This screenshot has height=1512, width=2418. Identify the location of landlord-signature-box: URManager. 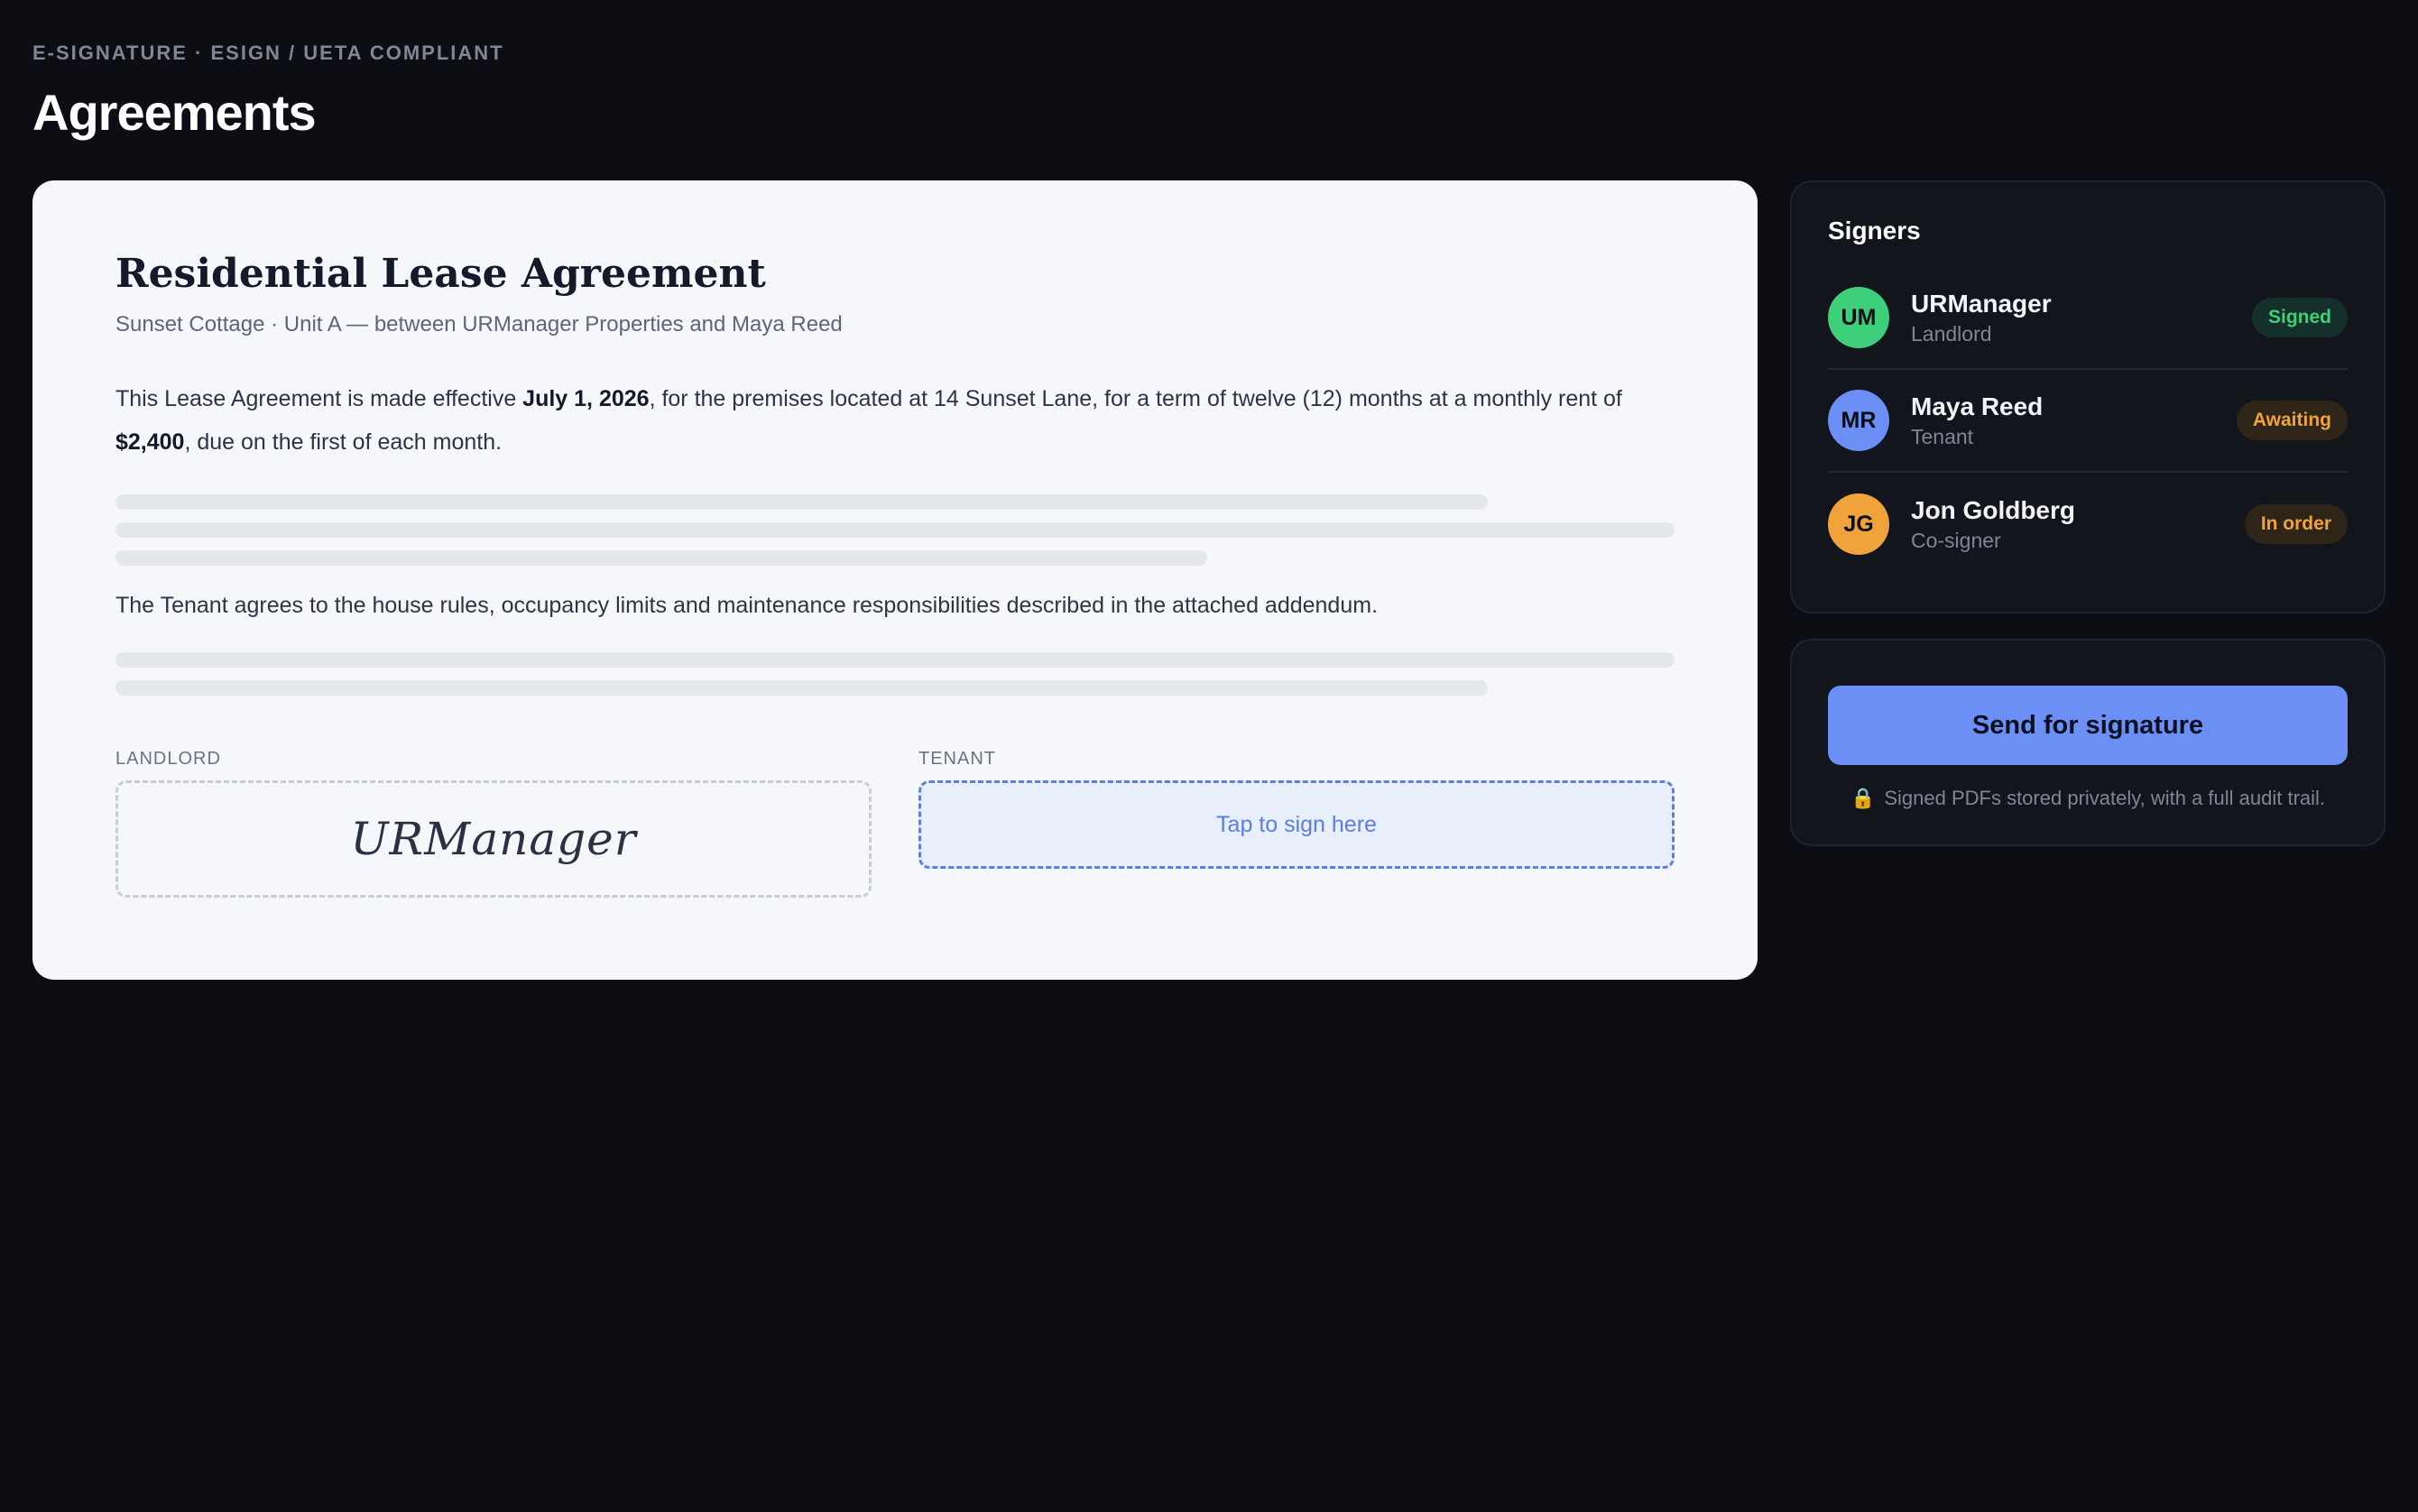
(494, 839).